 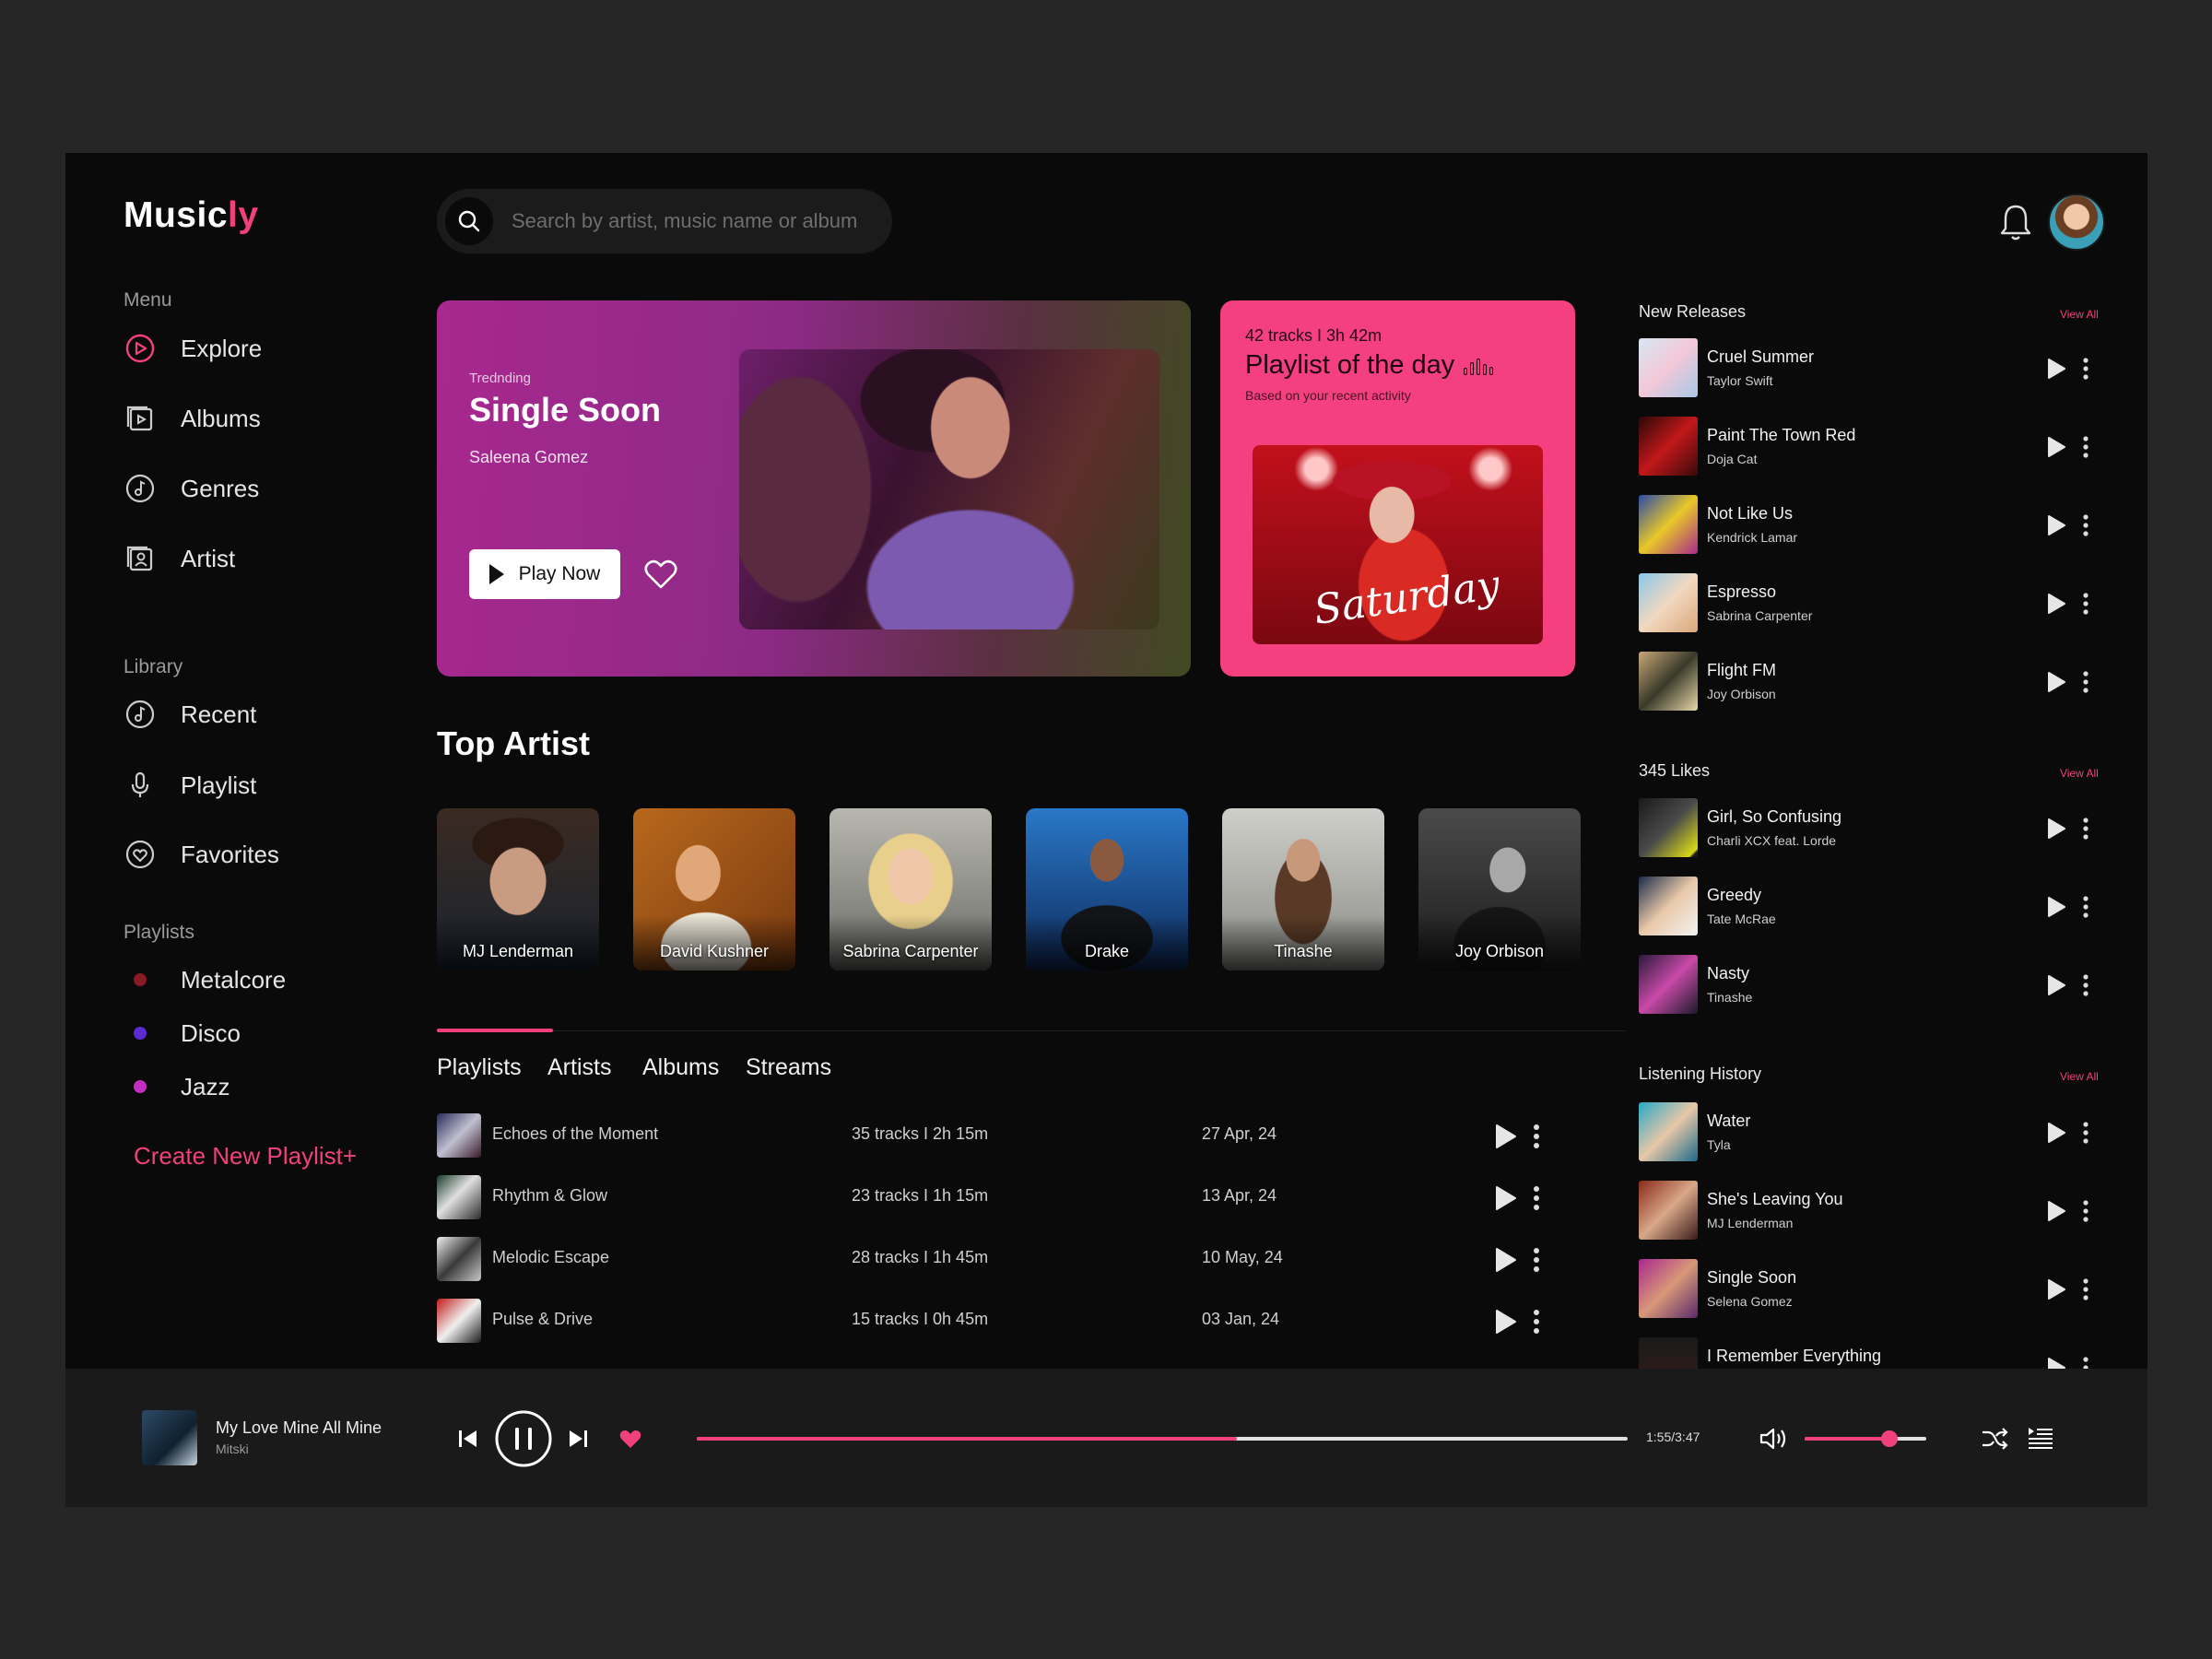 What do you see at coordinates (1107, 889) in the screenshot?
I see `artist-card-drake: Drake` at bounding box center [1107, 889].